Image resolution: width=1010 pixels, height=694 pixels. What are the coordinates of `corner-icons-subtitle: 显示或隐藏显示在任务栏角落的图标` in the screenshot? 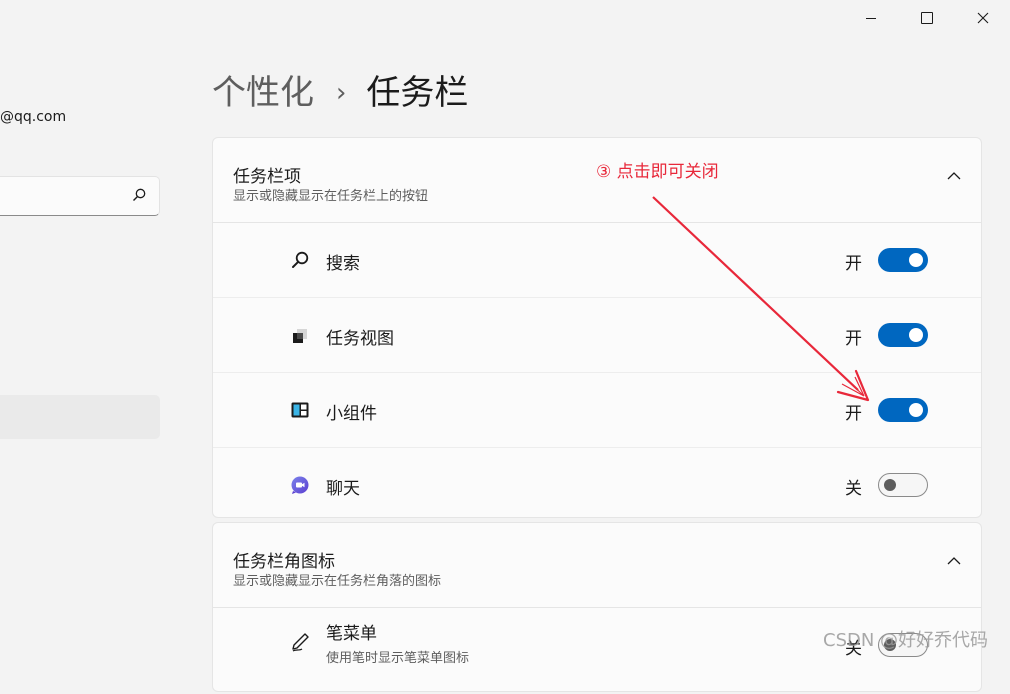 It's located at (337, 581).